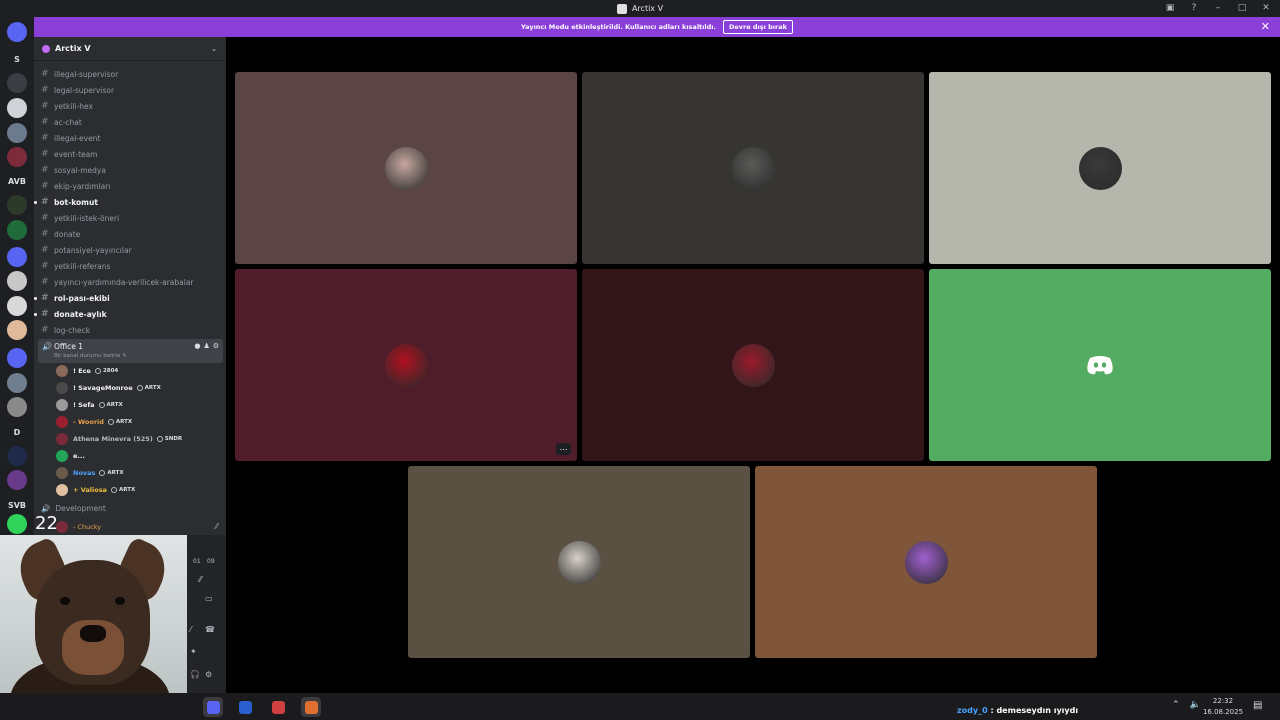 This screenshot has width=1280, height=720. What do you see at coordinates (406, 365) in the screenshot?
I see `participant-tile: ⋯` at bounding box center [406, 365].